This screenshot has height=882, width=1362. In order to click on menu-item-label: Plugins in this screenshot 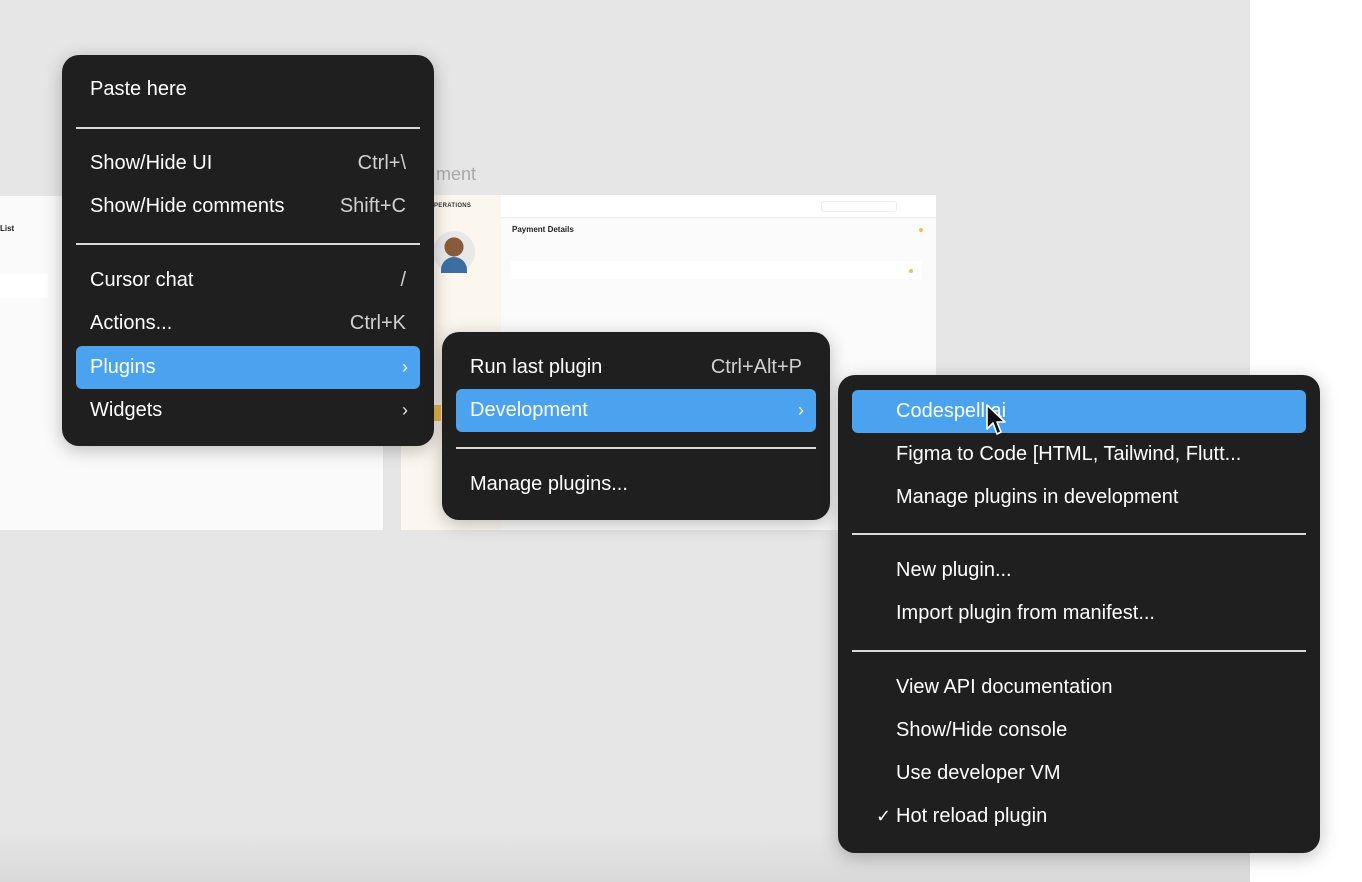, I will do `click(123, 367)`.